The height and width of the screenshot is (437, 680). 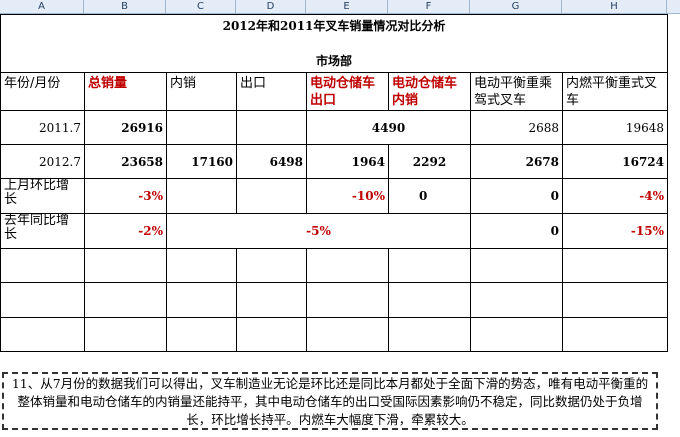 I want to click on row-mom-ec-ride: 0, so click(x=516, y=196).